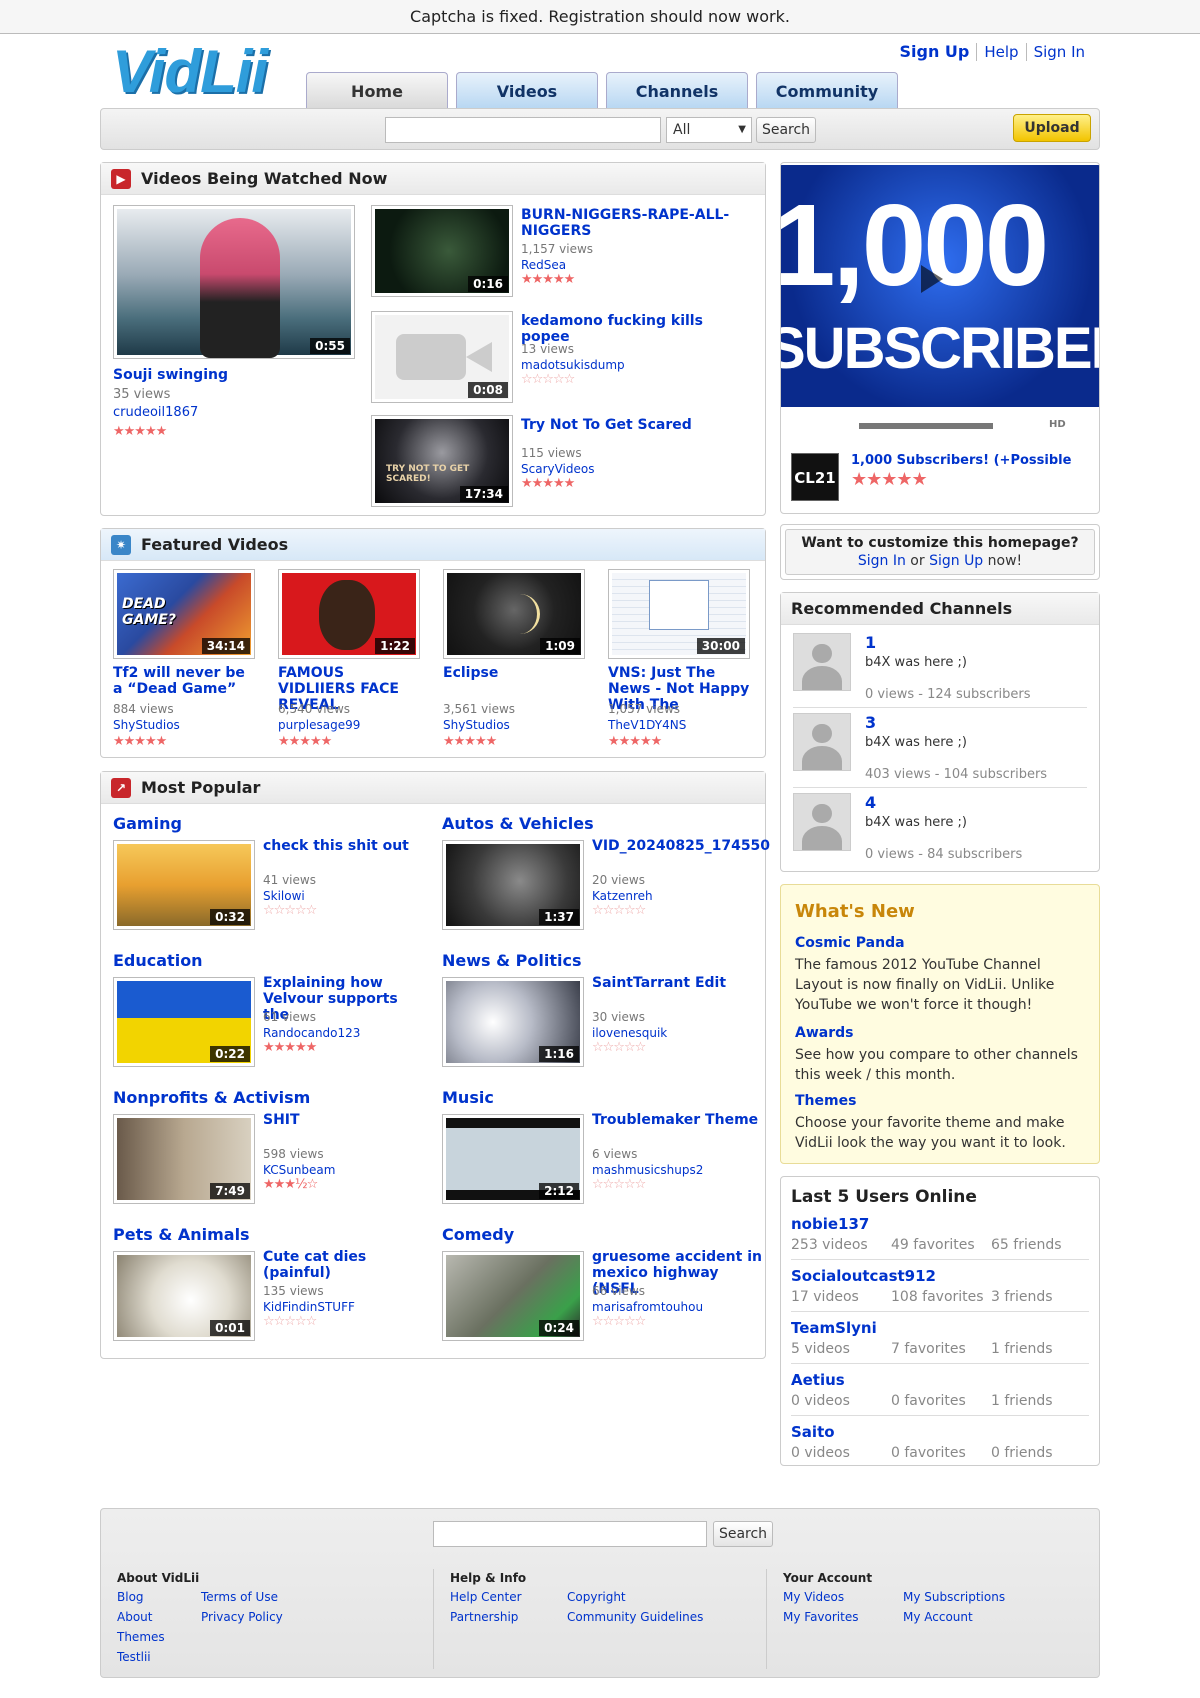  Describe the element at coordinates (622, 896) in the screenshot. I see `video-user: Katzenreh` at that location.